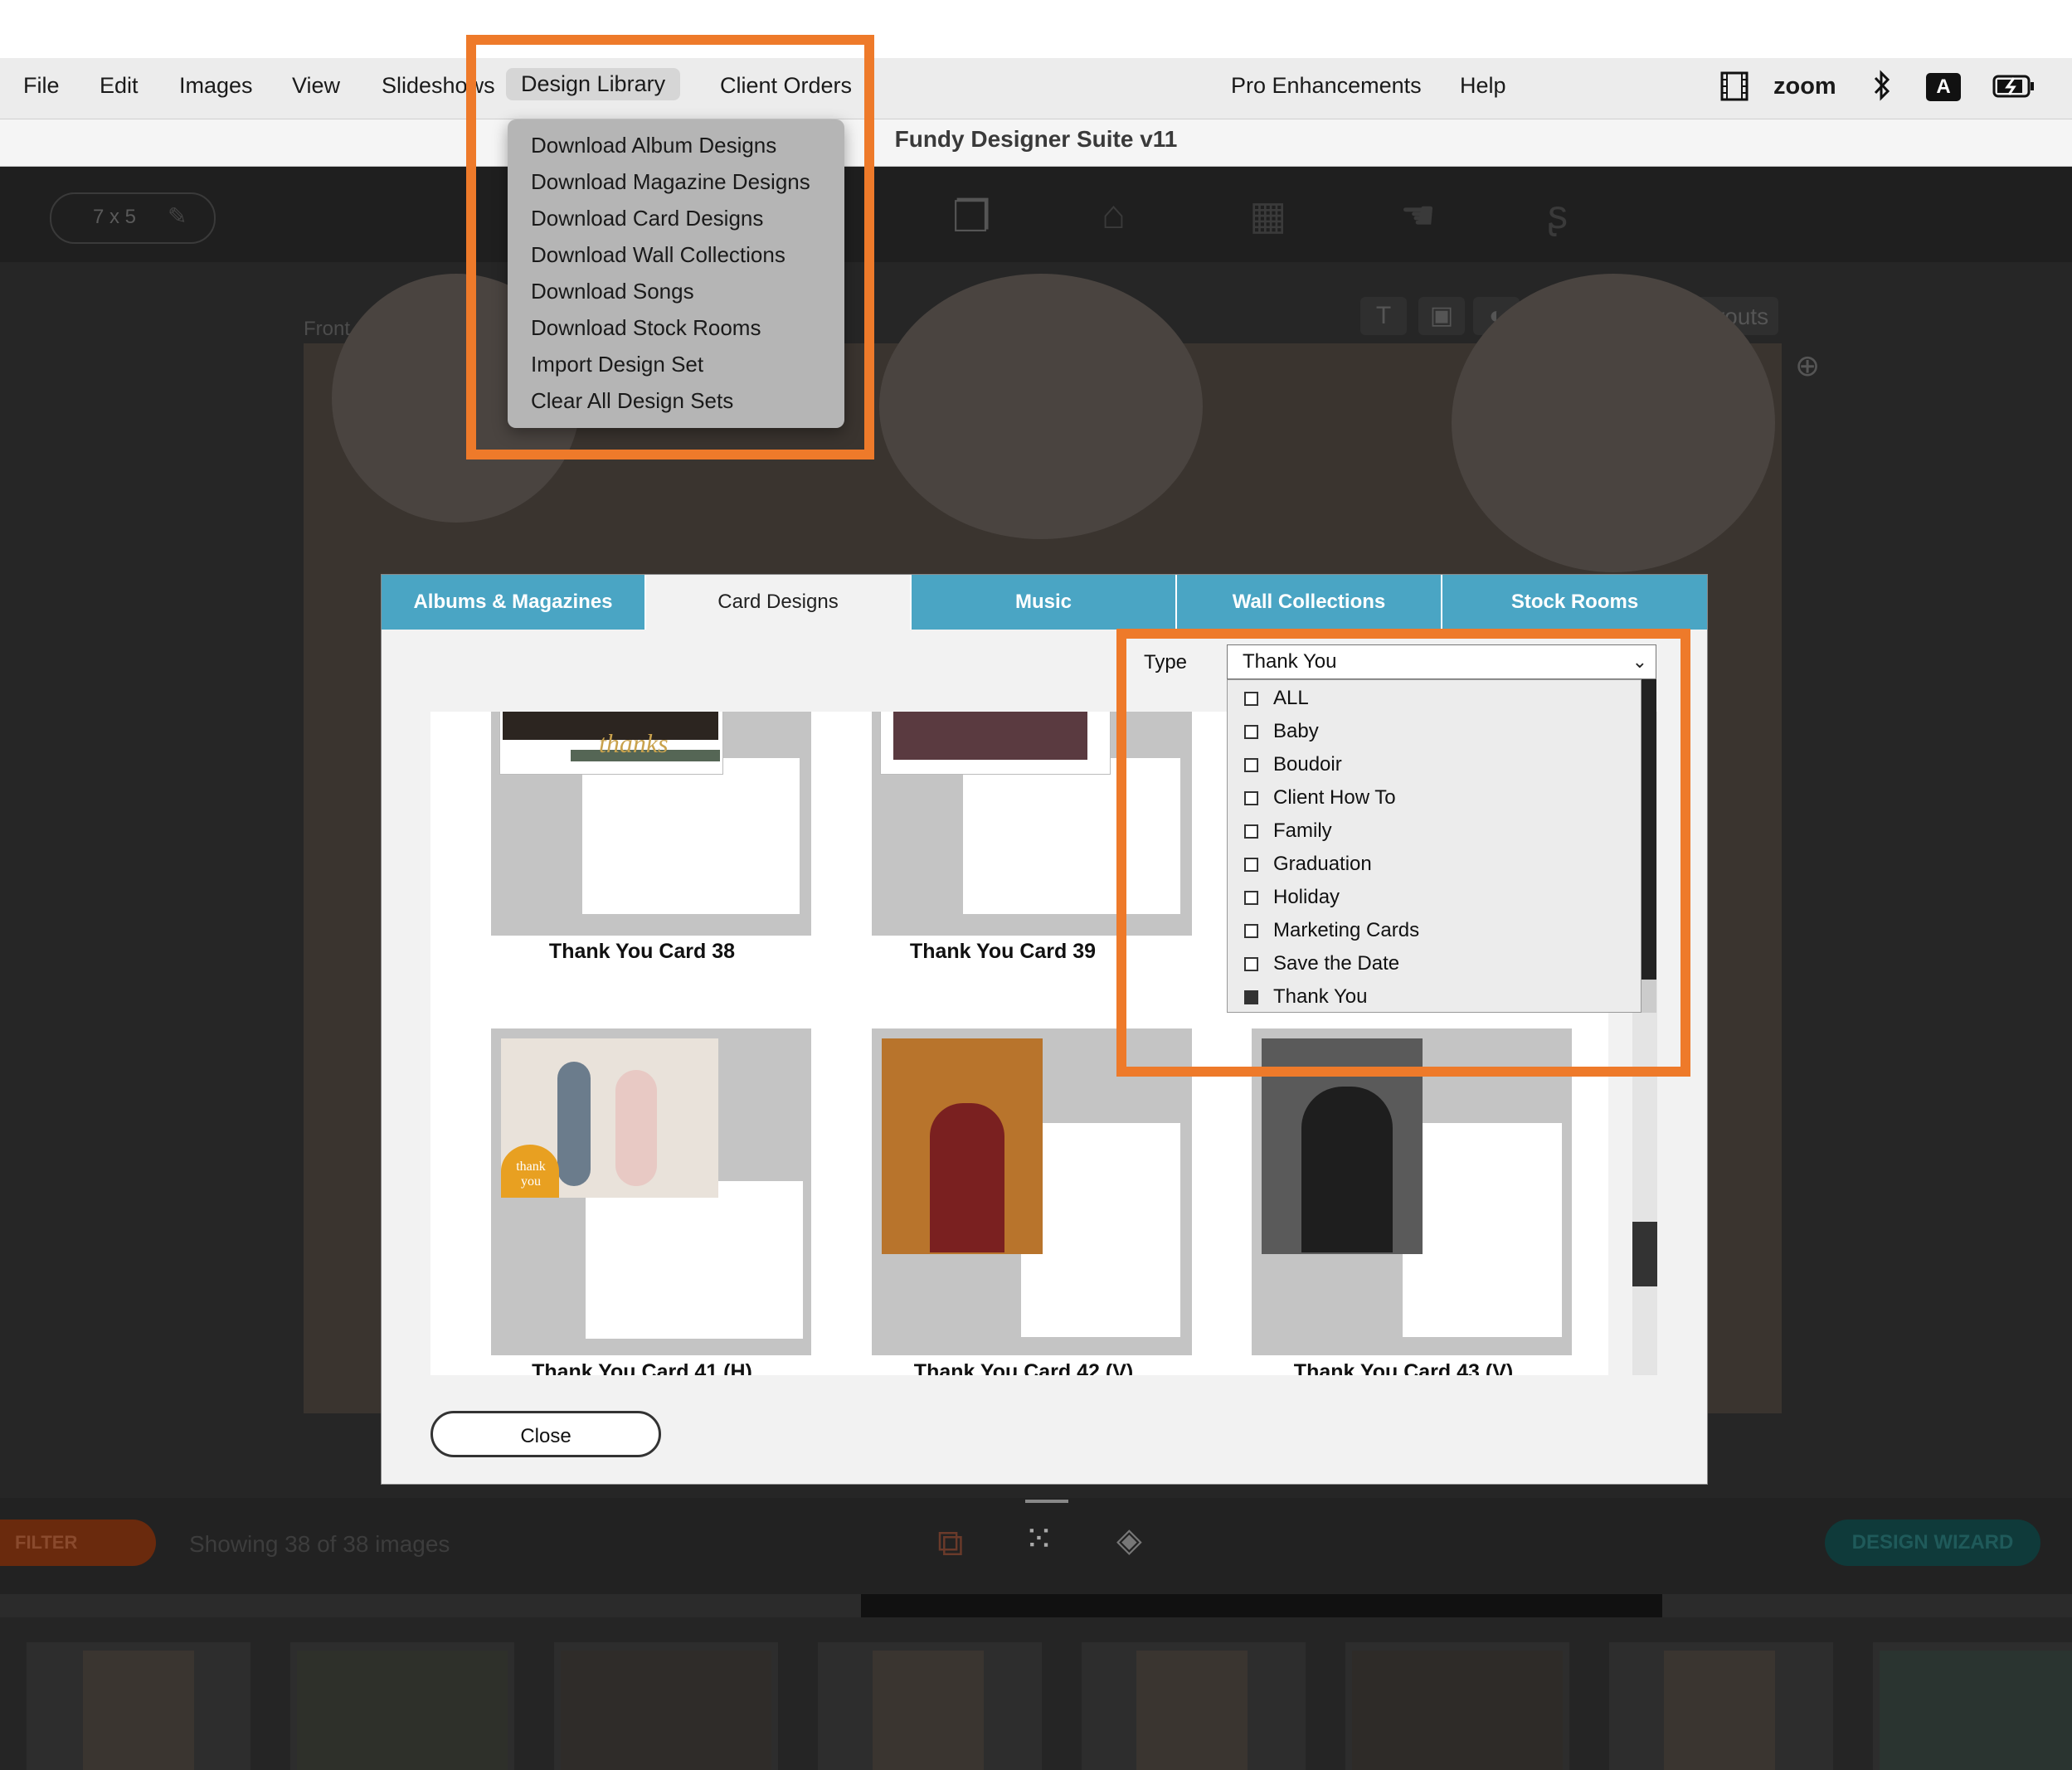 This screenshot has width=2072, height=1770. I want to click on menu-help: Help, so click(1483, 86).